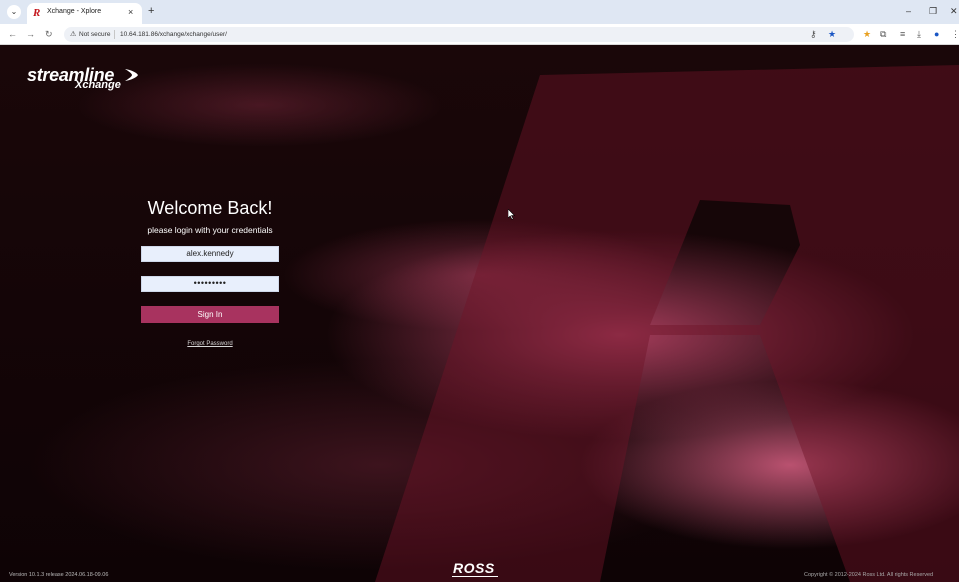 Image resolution: width=959 pixels, height=582 pixels. What do you see at coordinates (210, 254) in the screenshot?
I see `username-input: alex.kennedy` at bounding box center [210, 254].